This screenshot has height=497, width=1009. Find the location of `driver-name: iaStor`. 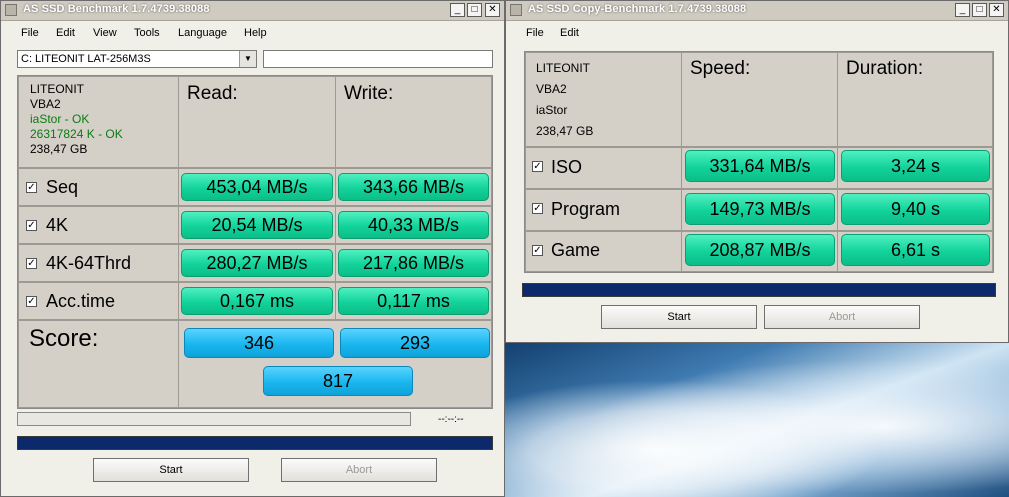

driver-name: iaStor is located at coordinates (552, 110).